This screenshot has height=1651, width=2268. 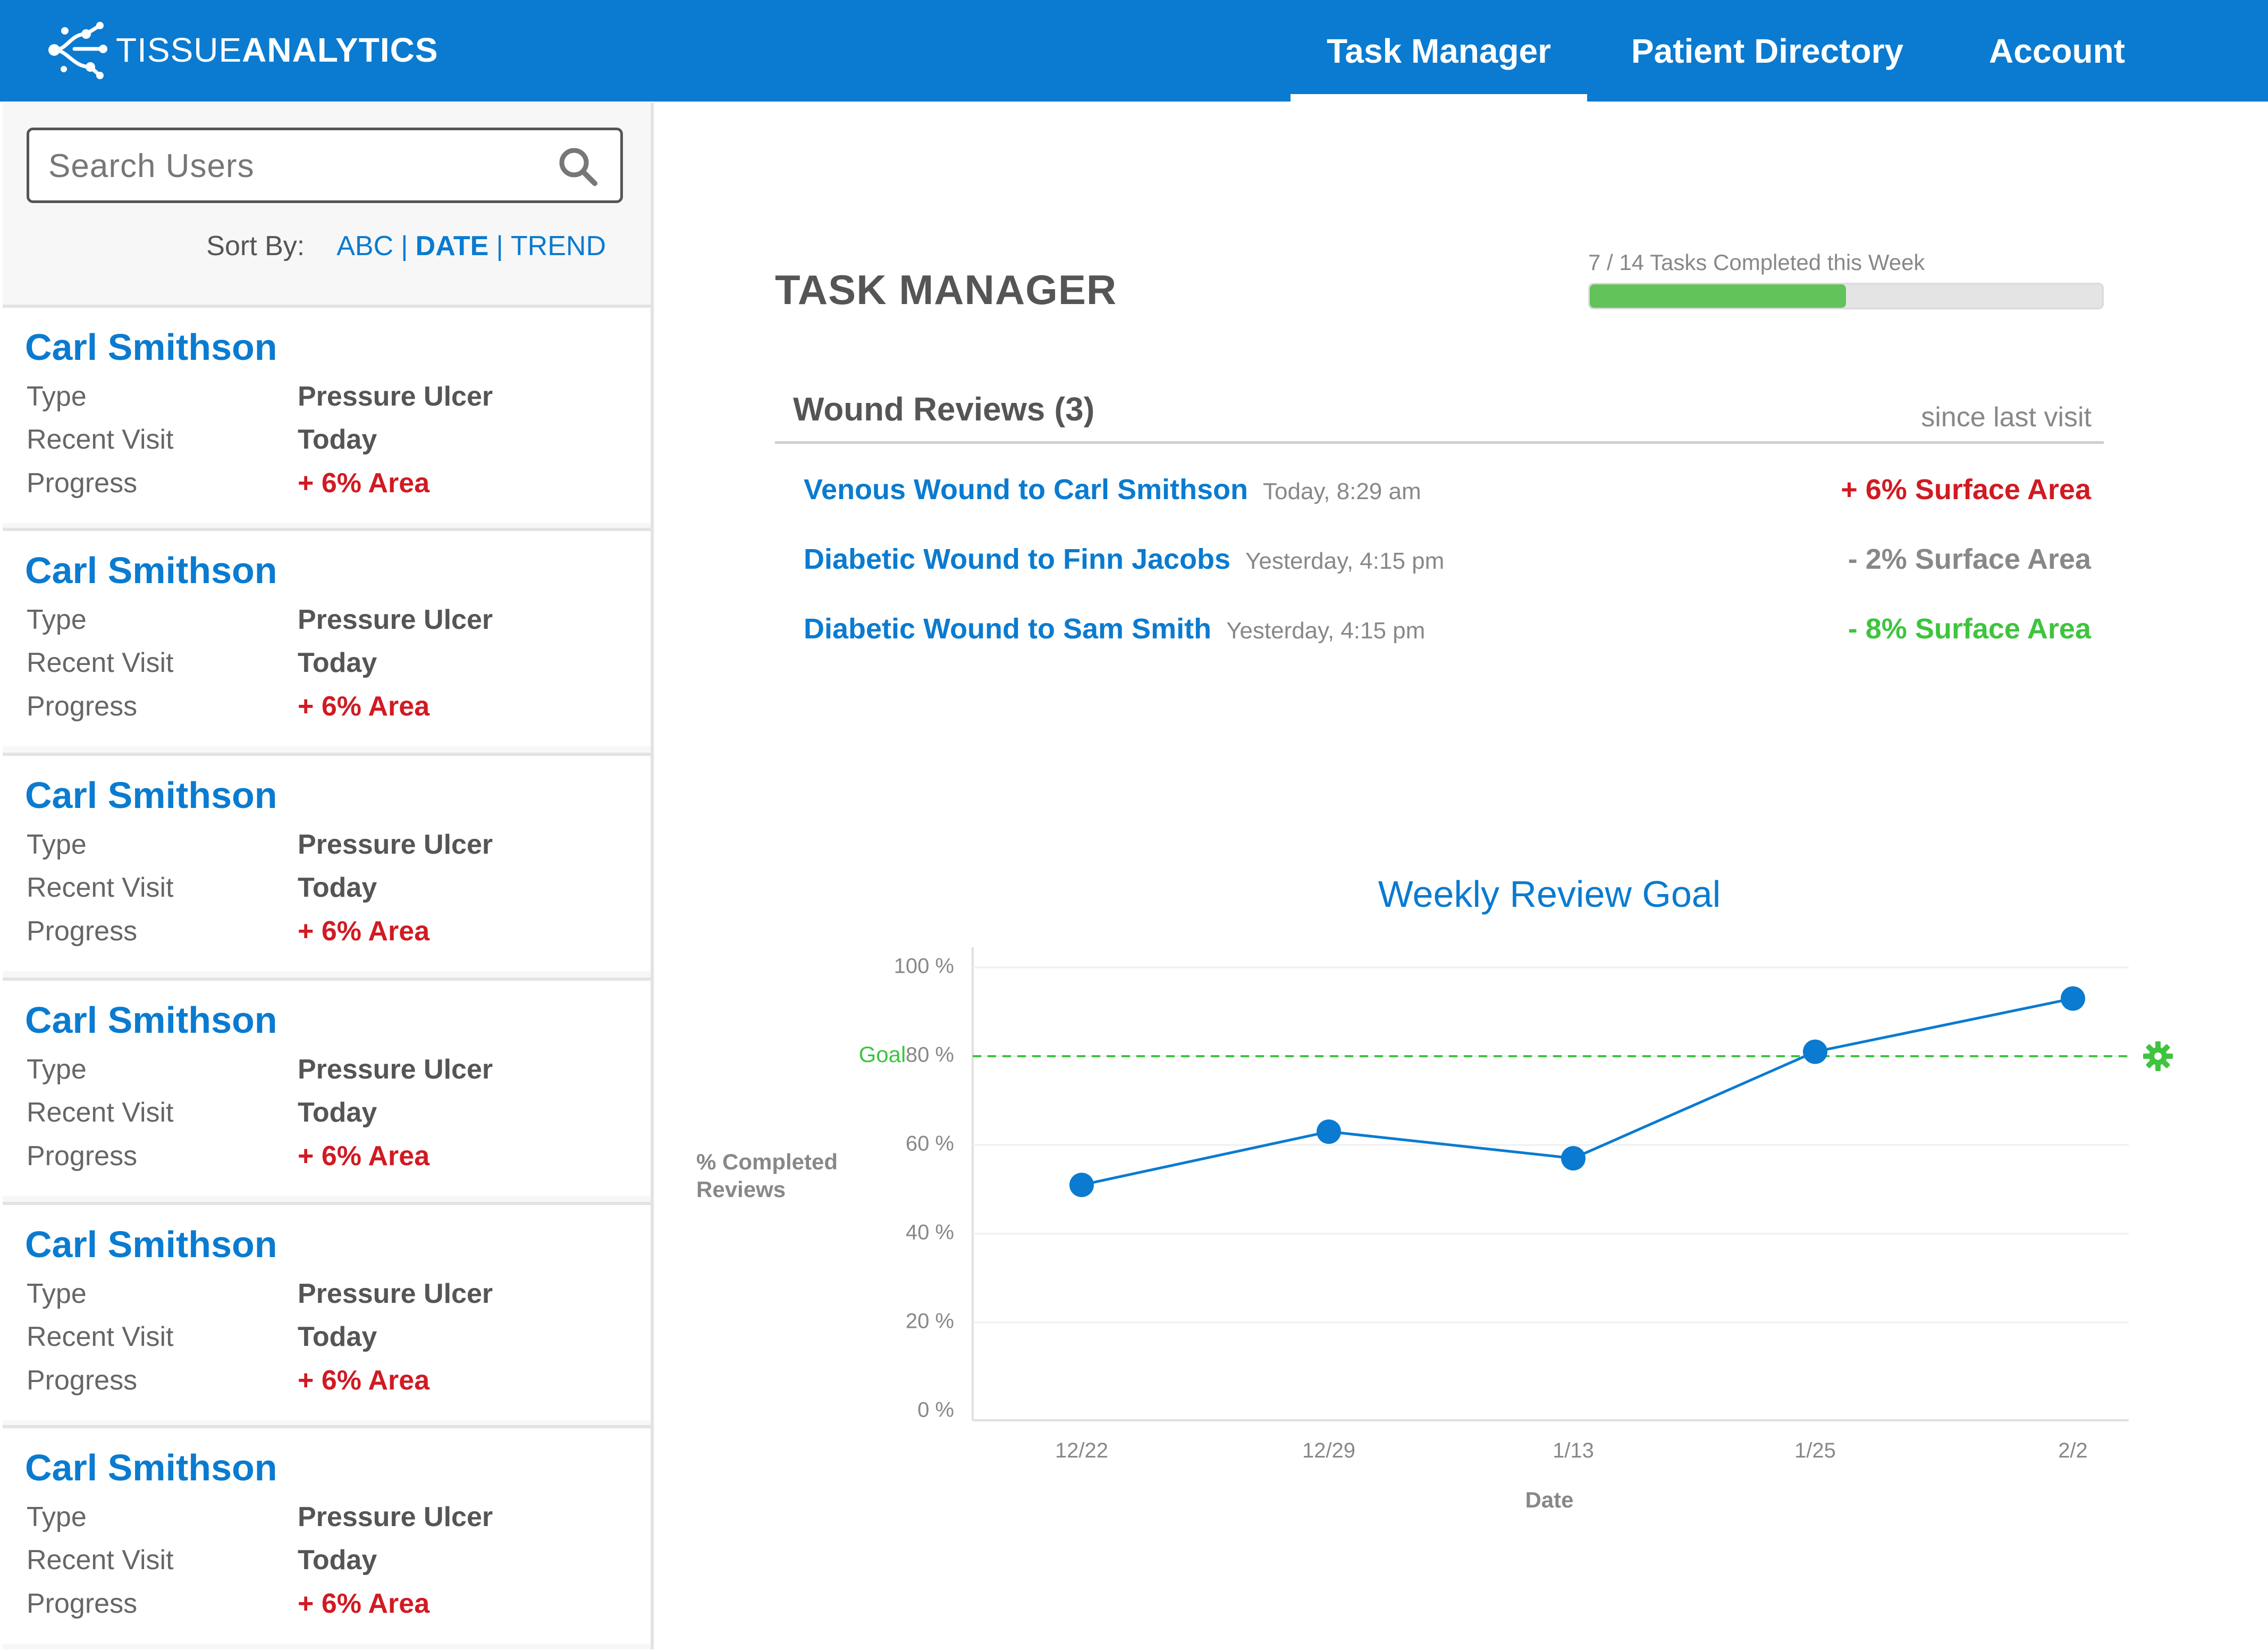 What do you see at coordinates (924, 966) in the screenshot?
I see `y-tick-label: 100 %` at bounding box center [924, 966].